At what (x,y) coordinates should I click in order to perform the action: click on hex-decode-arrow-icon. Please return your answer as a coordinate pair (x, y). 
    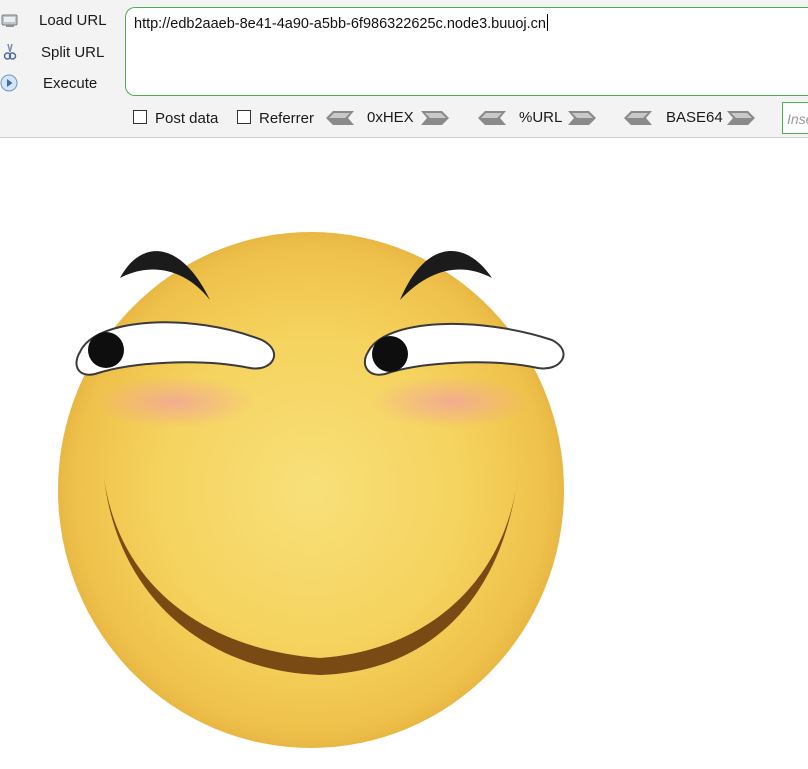
    Looking at the image, I should click on (340, 118).